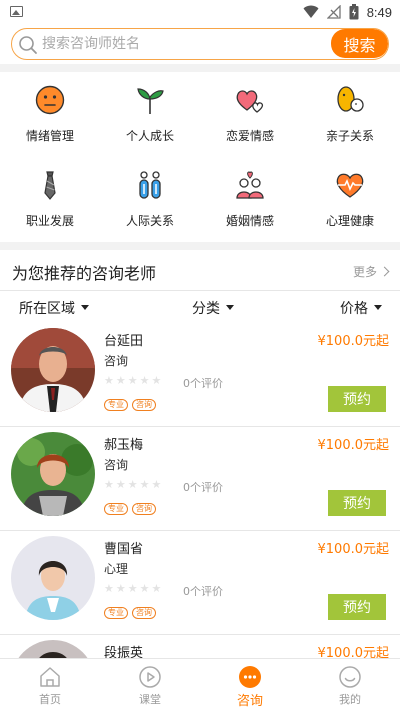  I want to click on category-label: 情绪管理, so click(49, 136).